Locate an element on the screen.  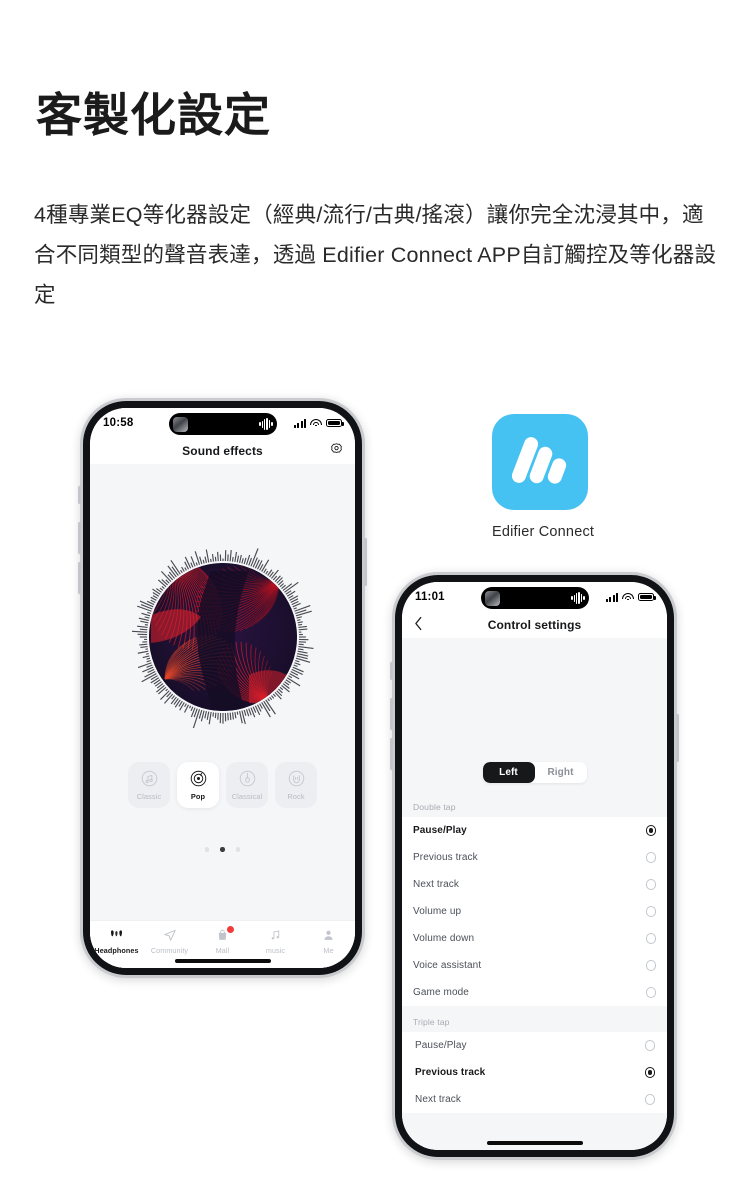
option-label: Volume up is located at coordinates (437, 911).